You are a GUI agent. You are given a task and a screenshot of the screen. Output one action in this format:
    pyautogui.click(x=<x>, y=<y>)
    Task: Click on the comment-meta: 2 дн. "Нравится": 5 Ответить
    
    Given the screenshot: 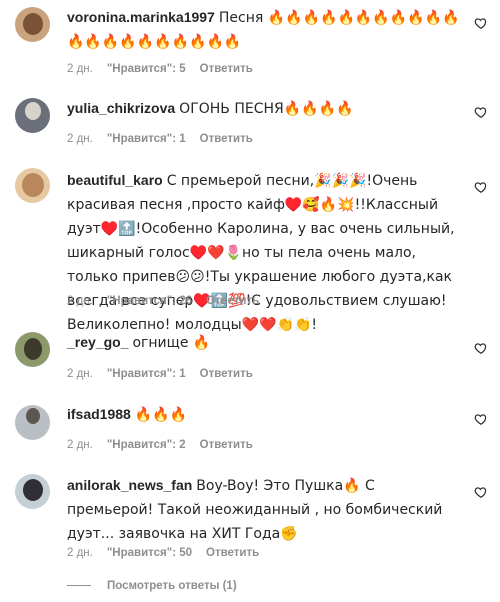 What is the action you would take?
    pyautogui.click(x=167, y=69)
    